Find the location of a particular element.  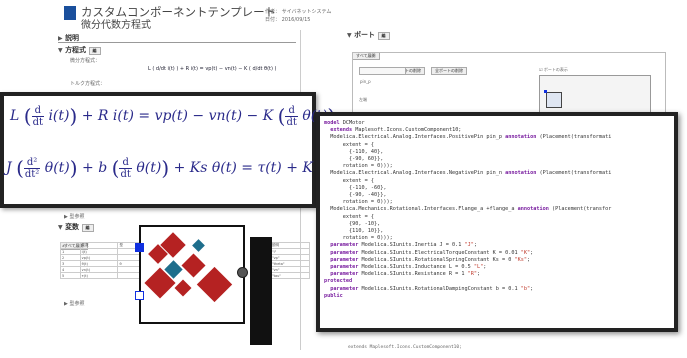

section-references-top: ▶ 型参照 is located at coordinates (74, 216).